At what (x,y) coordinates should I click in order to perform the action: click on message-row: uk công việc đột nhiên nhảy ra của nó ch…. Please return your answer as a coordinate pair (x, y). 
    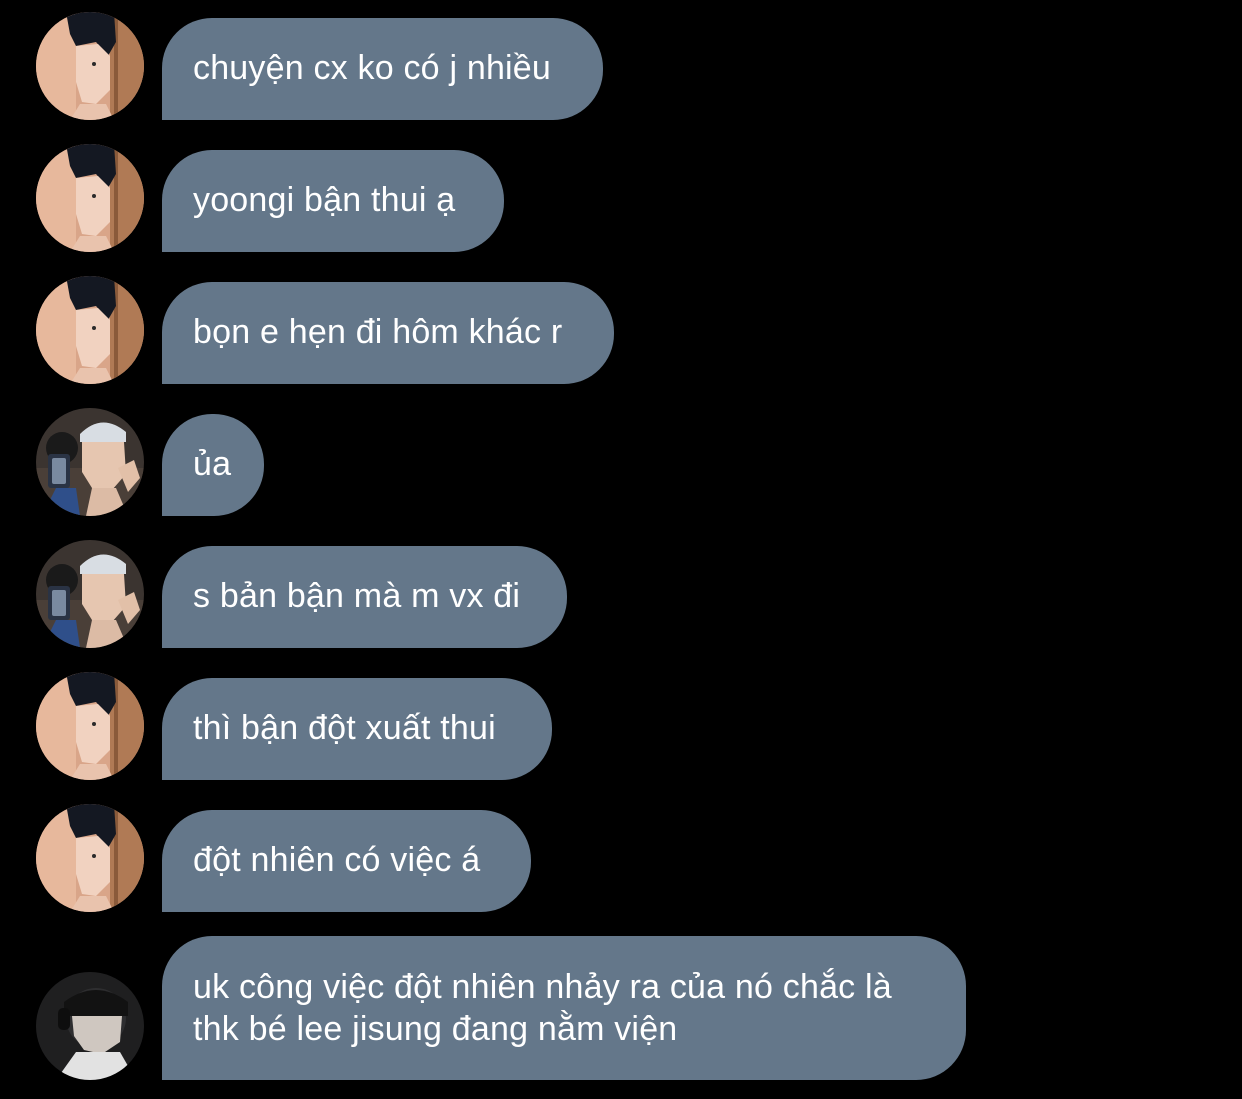
    Looking at the image, I should click on (621, 1008).